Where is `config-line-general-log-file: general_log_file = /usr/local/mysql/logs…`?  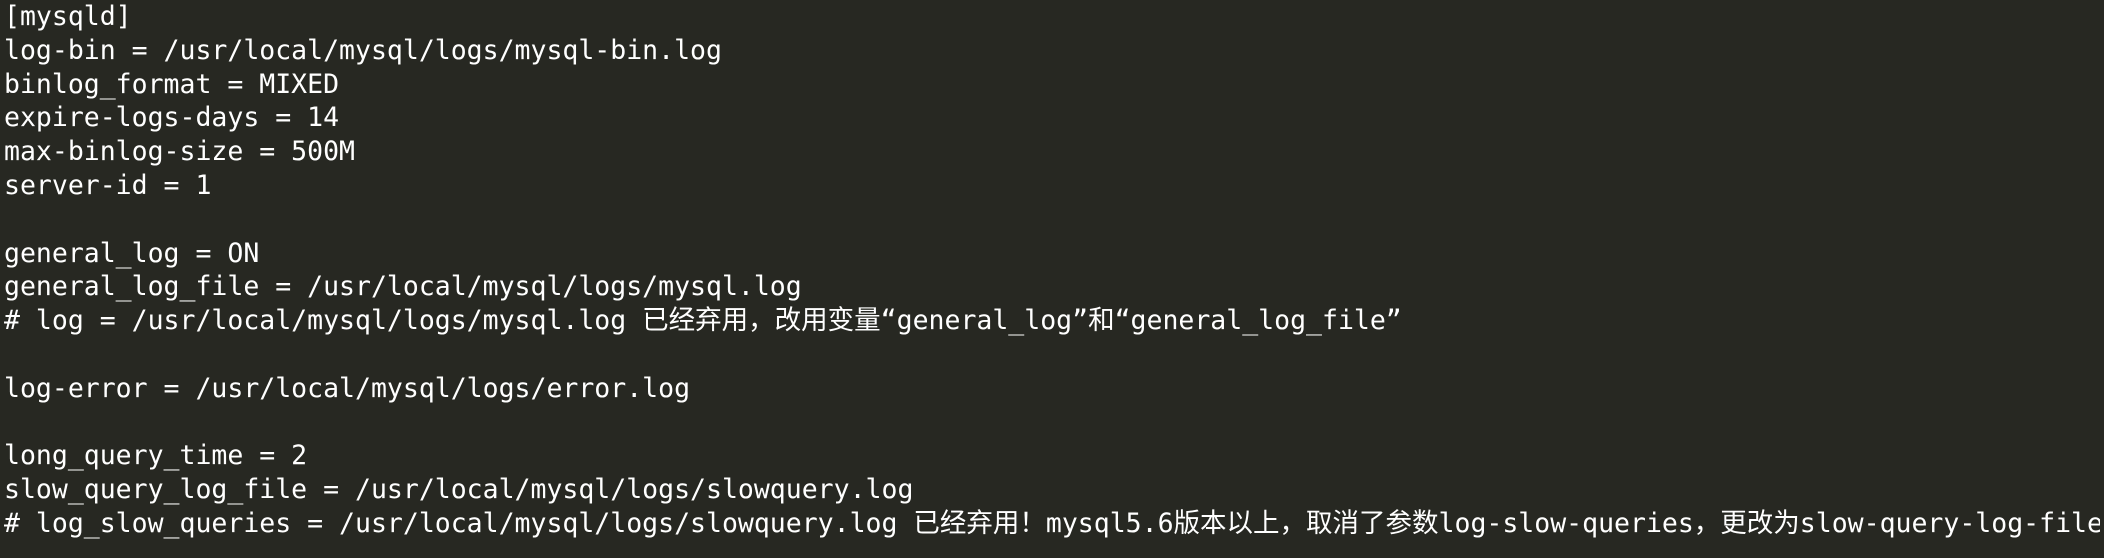 config-line-general-log-file: general_log_file = /usr/local/mysql/logs… is located at coordinates (403, 287).